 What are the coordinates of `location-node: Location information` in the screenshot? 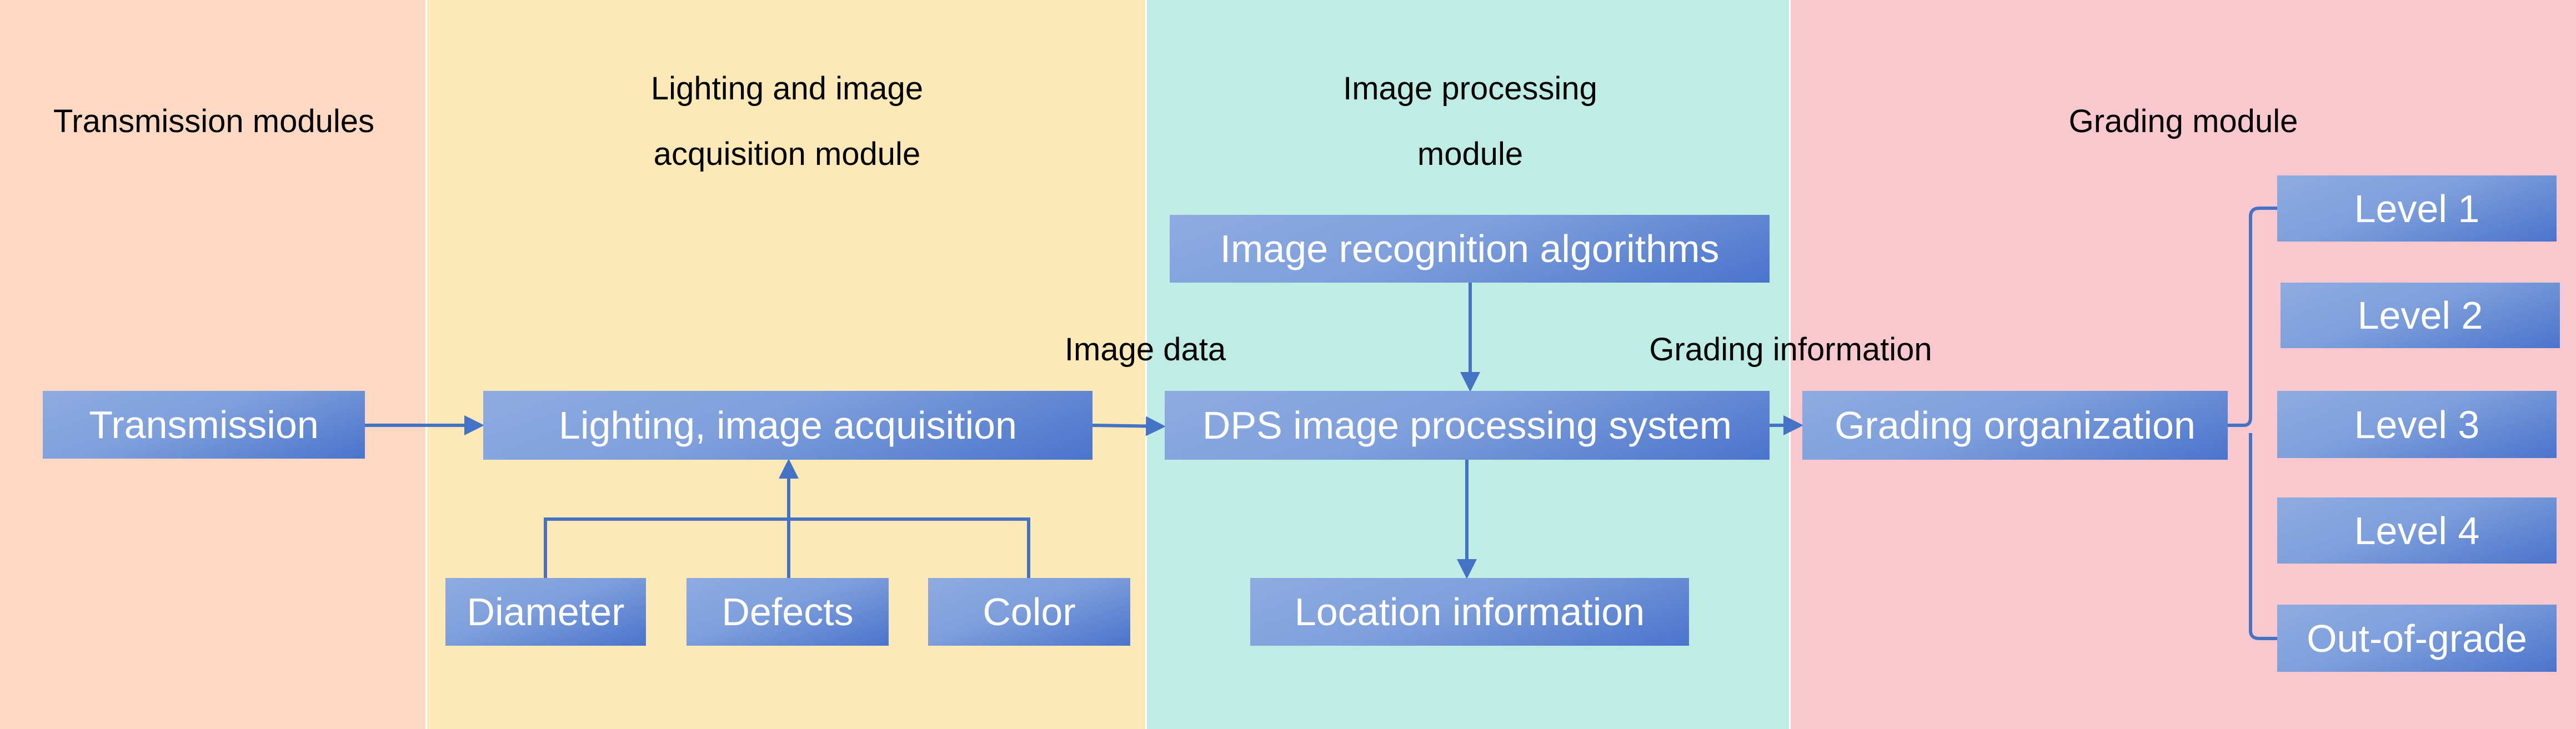 It's located at (1470, 612).